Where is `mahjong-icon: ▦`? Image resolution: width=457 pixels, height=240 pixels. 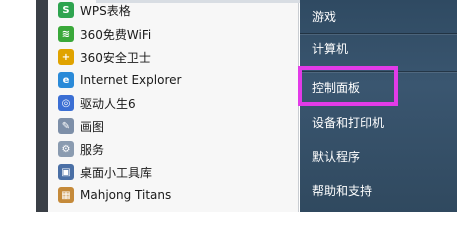 mahjong-icon: ▦ is located at coordinates (66, 195).